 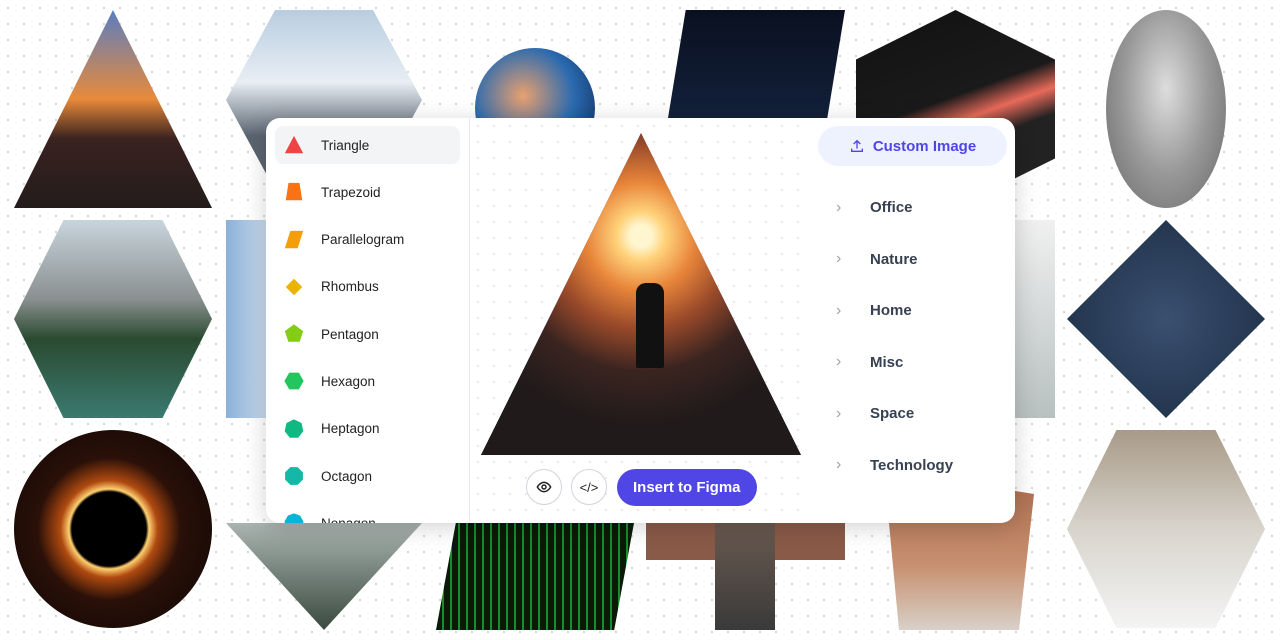 I want to click on shape-item-octagon: Octagon, so click(x=367, y=476).